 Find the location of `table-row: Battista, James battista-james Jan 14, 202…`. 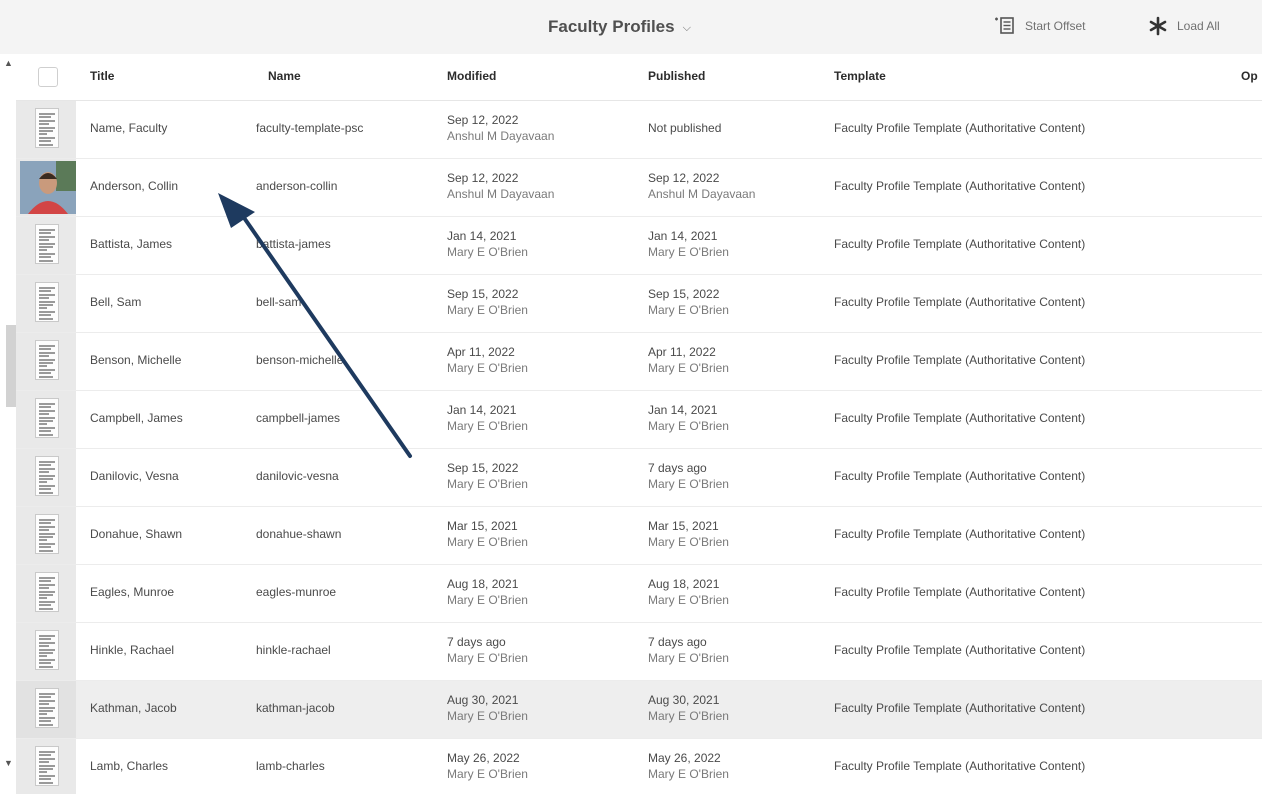

table-row: Battista, James battista-james Jan 14, 202… is located at coordinates (639, 246).